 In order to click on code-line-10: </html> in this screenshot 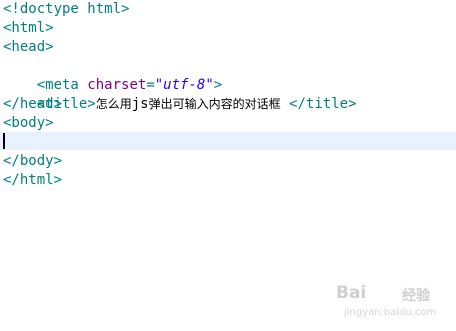, I will do `click(33, 180)`.